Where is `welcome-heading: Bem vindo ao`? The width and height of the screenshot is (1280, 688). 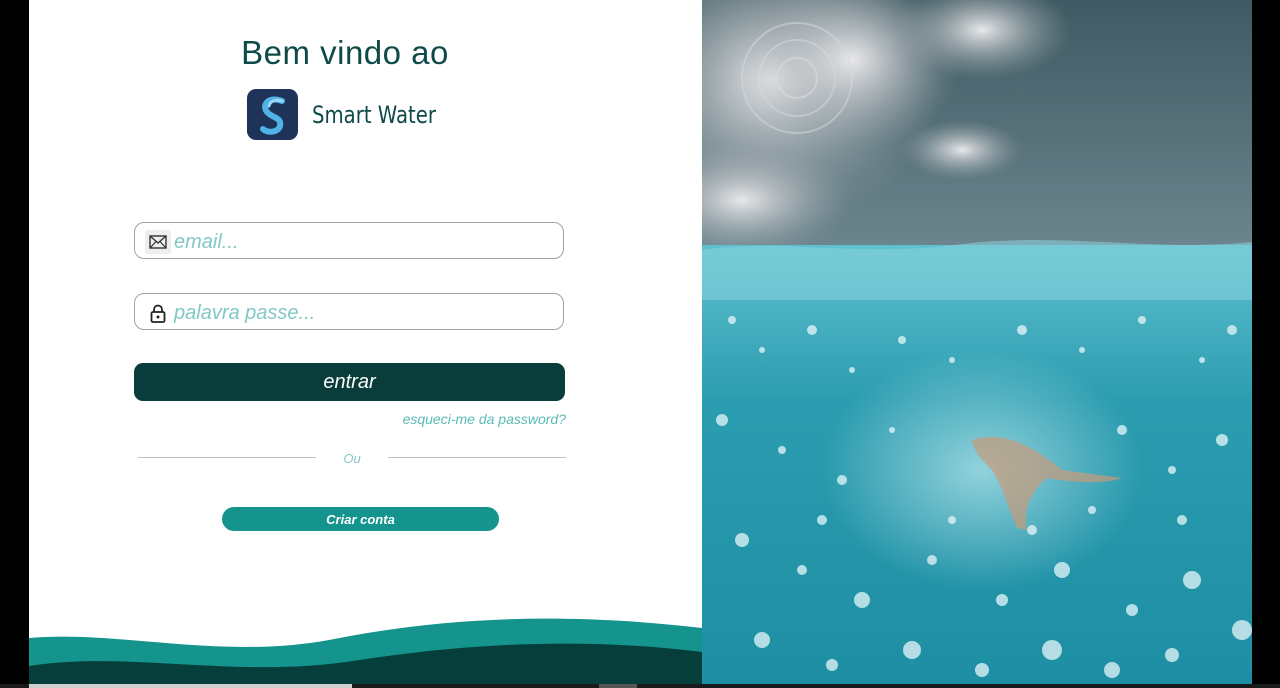
welcome-heading: Bem vindo ao is located at coordinates (345, 52).